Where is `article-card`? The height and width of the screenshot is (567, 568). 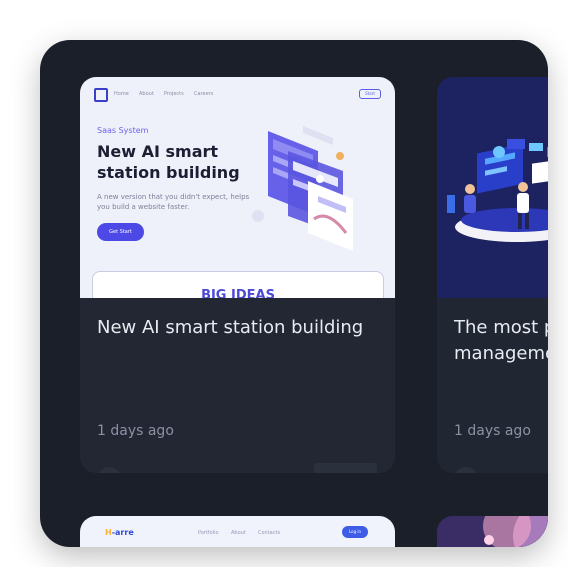
article-card is located at coordinates (492, 531).